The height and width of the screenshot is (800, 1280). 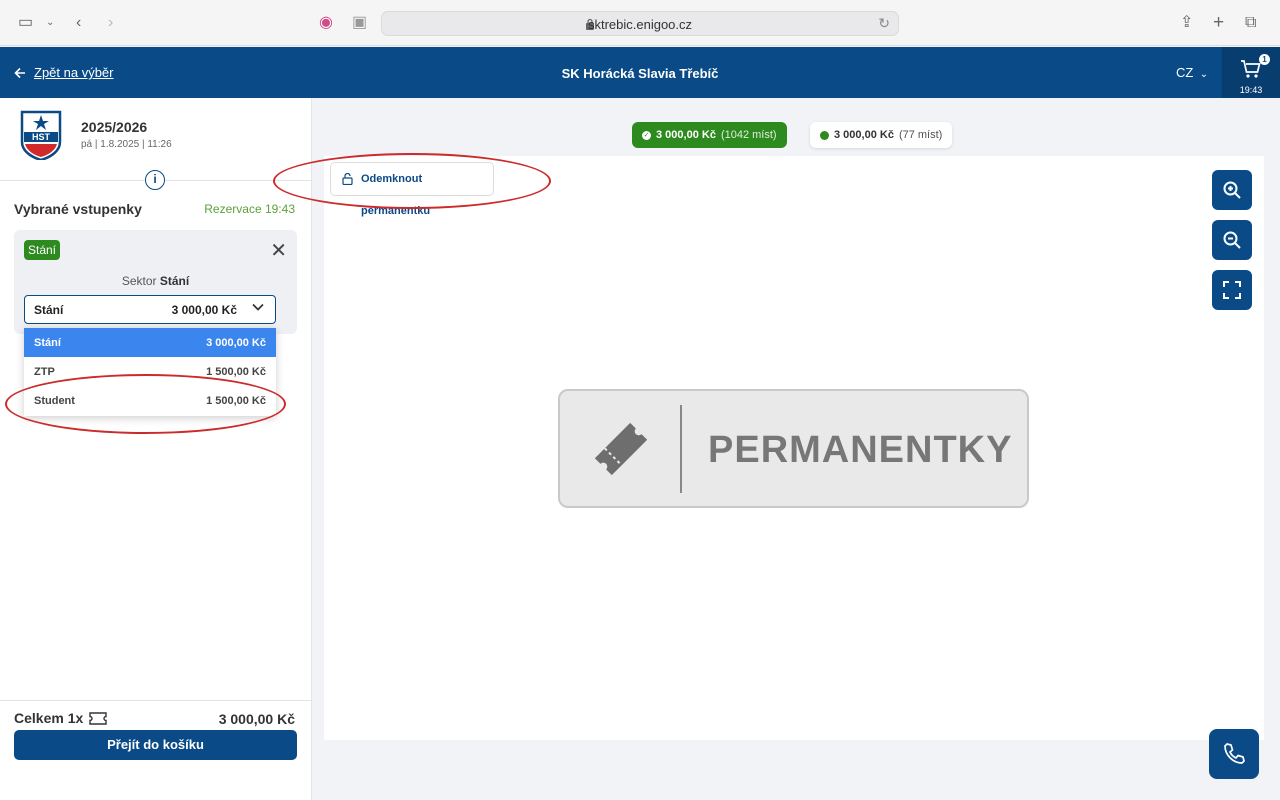 What do you see at coordinates (150, 400) in the screenshot?
I see `dropdown-option-student: Student 1 500,00 Kč` at bounding box center [150, 400].